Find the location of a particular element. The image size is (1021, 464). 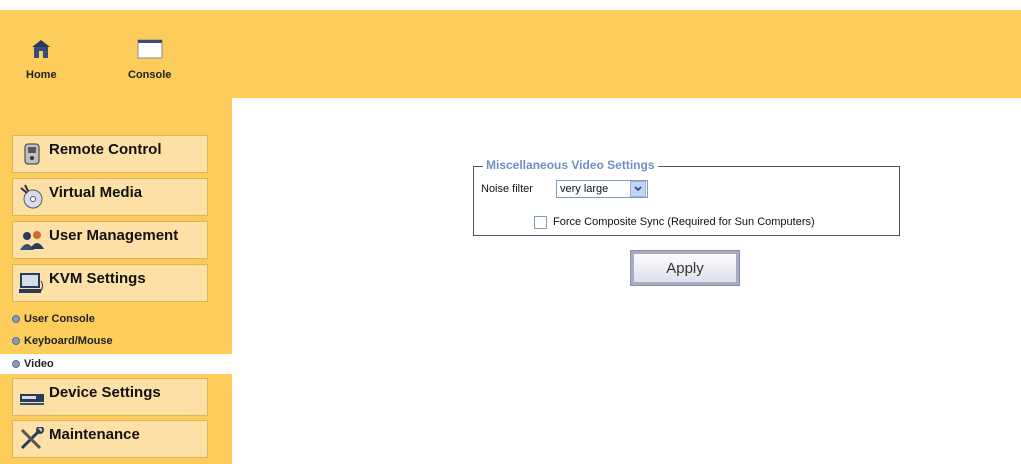

sidebar-item-virtual-media: Virtual Media is located at coordinates (110, 197).